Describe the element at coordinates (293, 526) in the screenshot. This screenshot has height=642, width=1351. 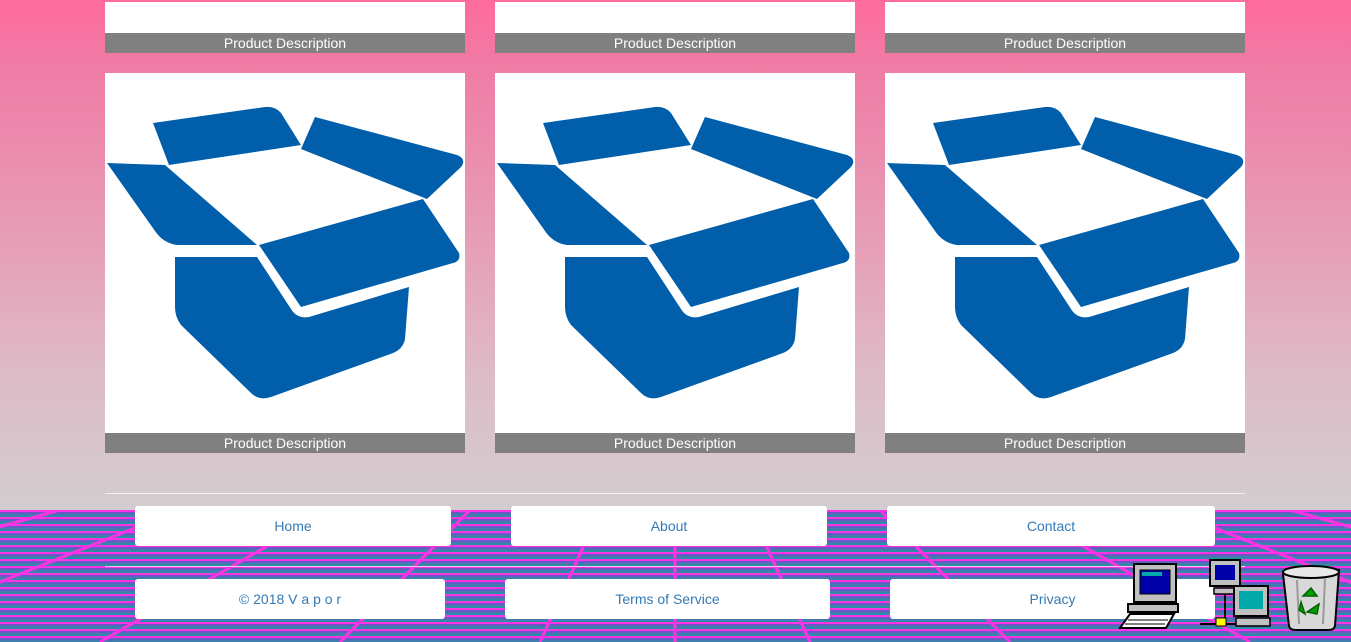
I see `home-button: Home` at that location.